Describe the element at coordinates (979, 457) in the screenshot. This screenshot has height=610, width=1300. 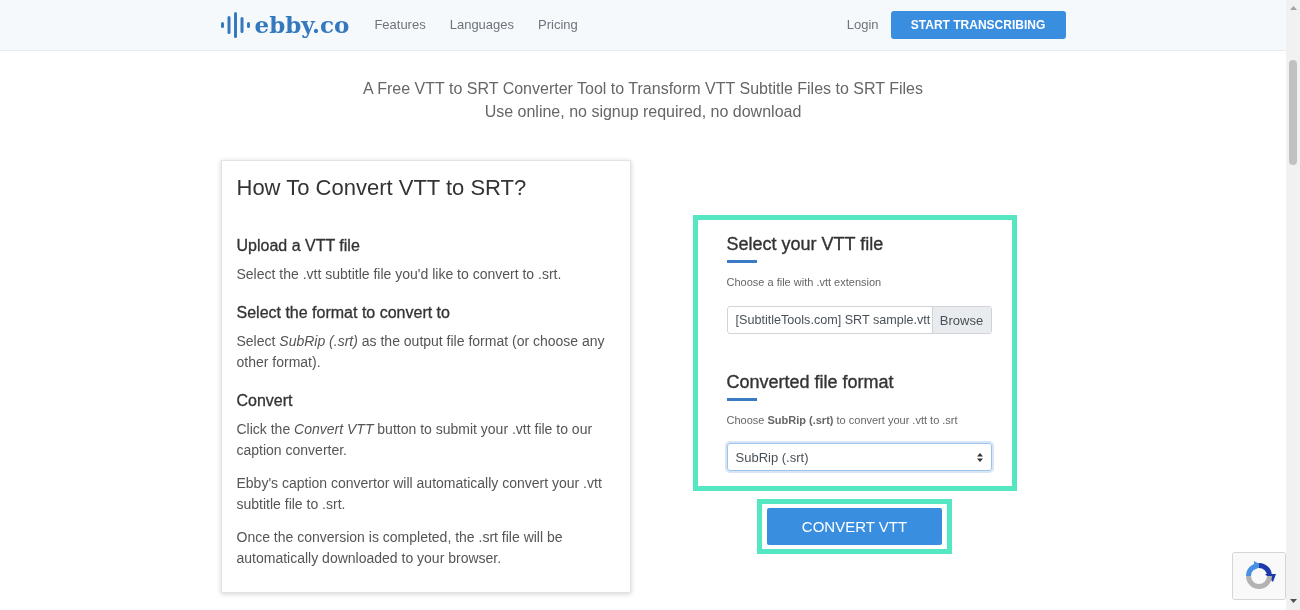
I see `up-down-caret-icon` at that location.